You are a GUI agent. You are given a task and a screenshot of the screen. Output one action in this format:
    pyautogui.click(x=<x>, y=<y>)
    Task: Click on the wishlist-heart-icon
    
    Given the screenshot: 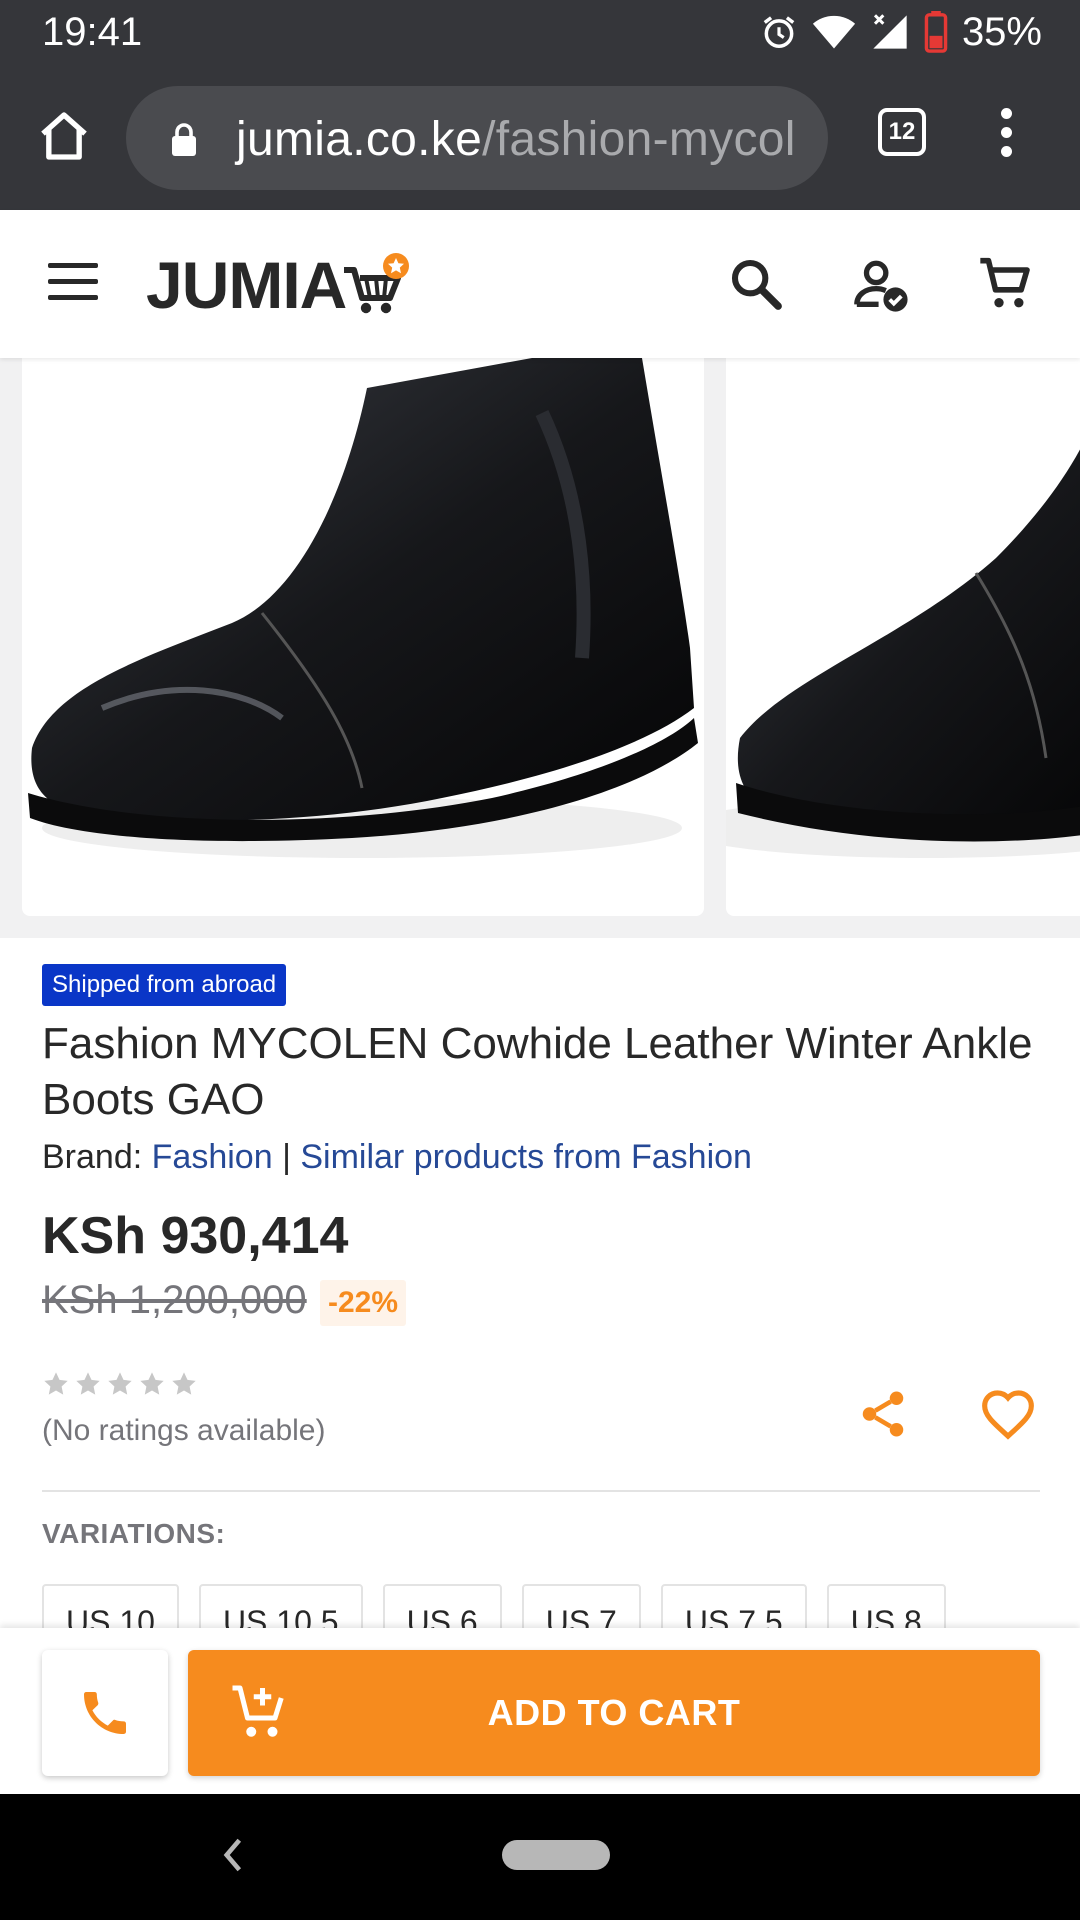 What is the action you would take?
    pyautogui.click(x=1008, y=1414)
    